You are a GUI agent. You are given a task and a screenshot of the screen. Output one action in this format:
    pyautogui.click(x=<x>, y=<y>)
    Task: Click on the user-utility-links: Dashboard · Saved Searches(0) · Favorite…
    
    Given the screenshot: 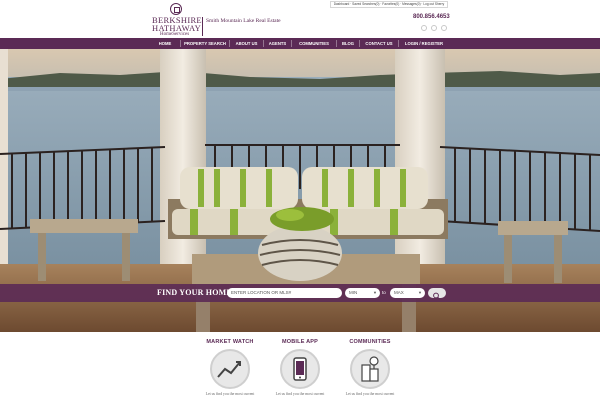 What is the action you would take?
    pyautogui.click(x=389, y=4)
    